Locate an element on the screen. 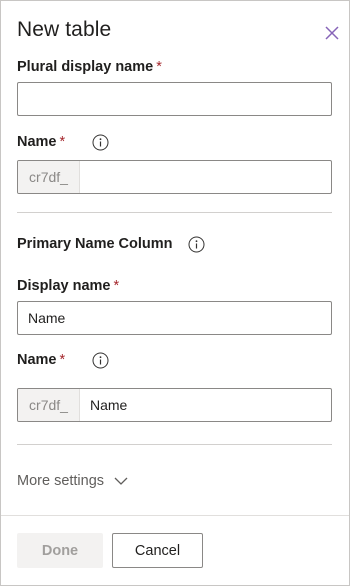 This screenshot has height=586, width=350. more-settings-toggle: More settings is located at coordinates (72, 481).